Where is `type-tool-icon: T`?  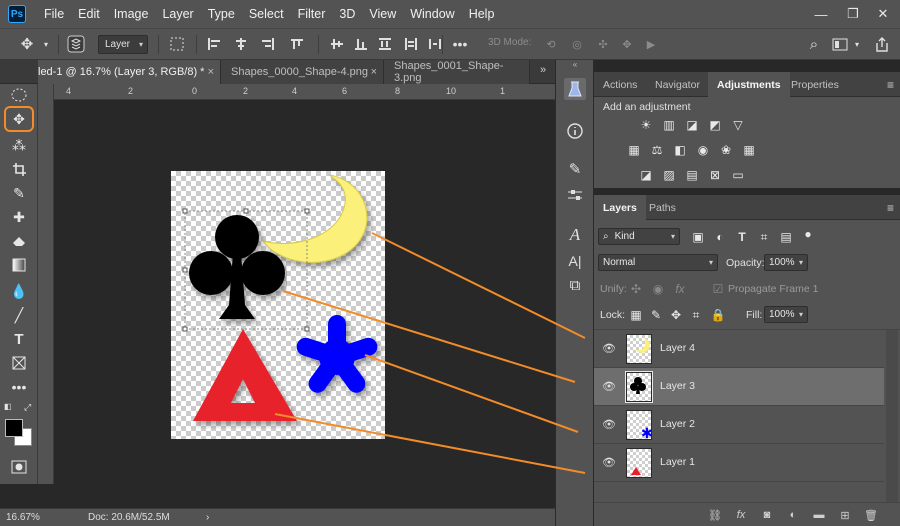 type-tool-icon: T is located at coordinates (19, 339).